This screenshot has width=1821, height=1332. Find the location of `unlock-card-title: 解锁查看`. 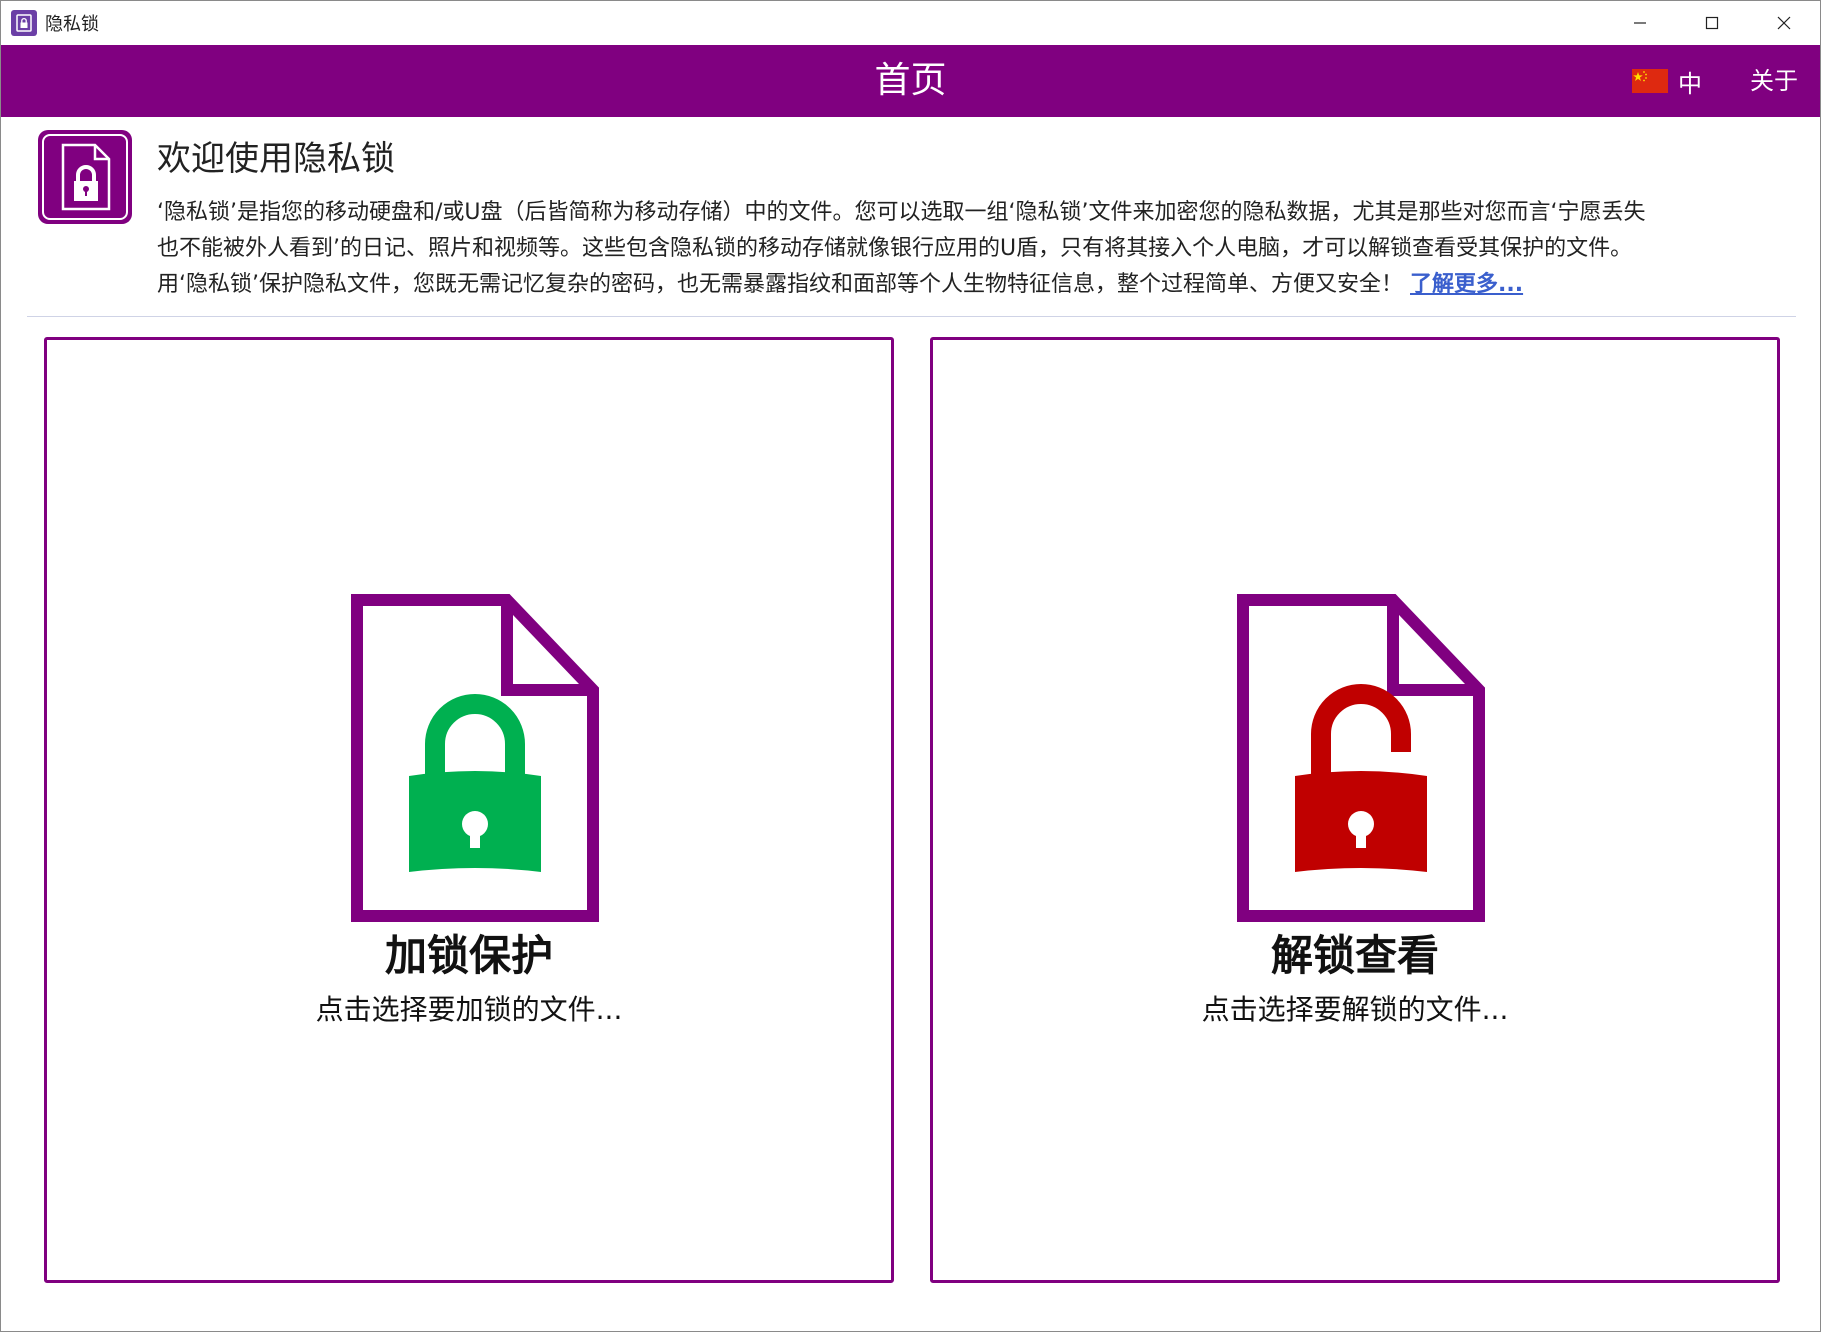

unlock-card-title: 解锁查看 is located at coordinates (1354, 955).